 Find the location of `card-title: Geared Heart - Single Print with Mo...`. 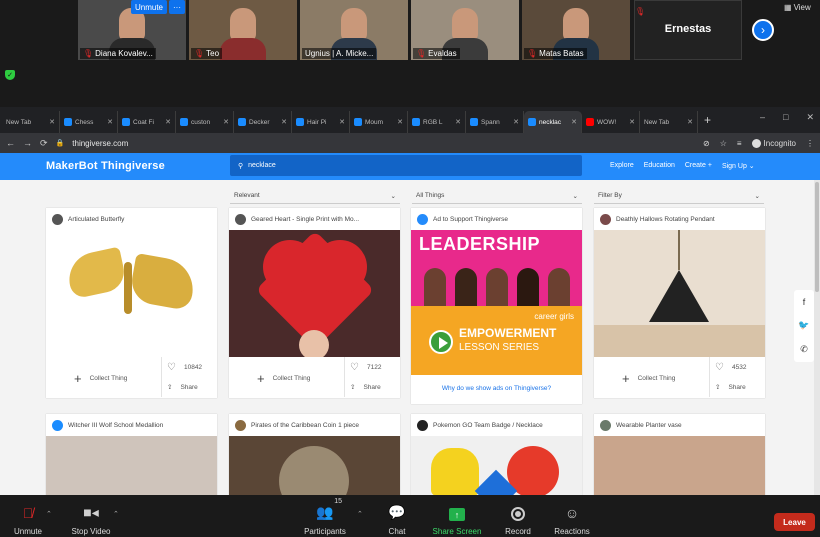

card-title: Geared Heart - Single Print with Mo... is located at coordinates (305, 219).